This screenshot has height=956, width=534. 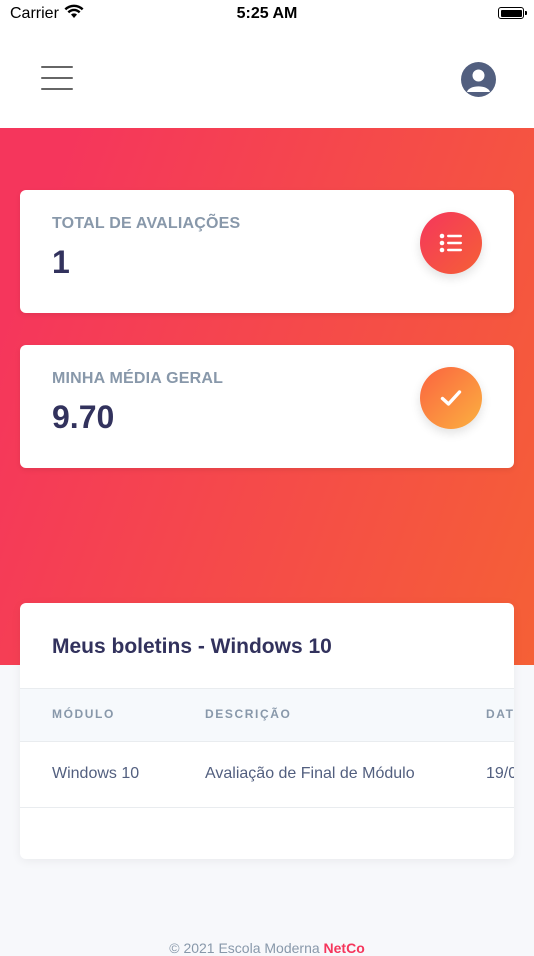 I want to click on stat-value: 9.70, so click(x=83, y=417).